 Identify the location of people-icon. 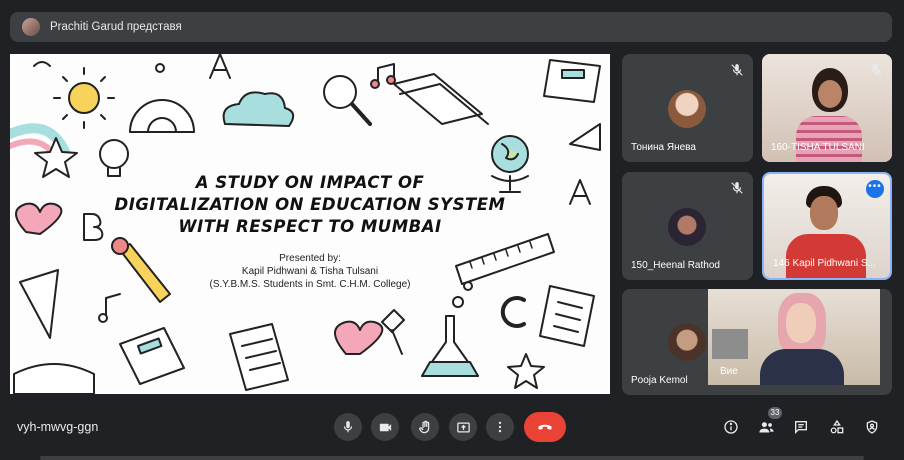
(766, 426).